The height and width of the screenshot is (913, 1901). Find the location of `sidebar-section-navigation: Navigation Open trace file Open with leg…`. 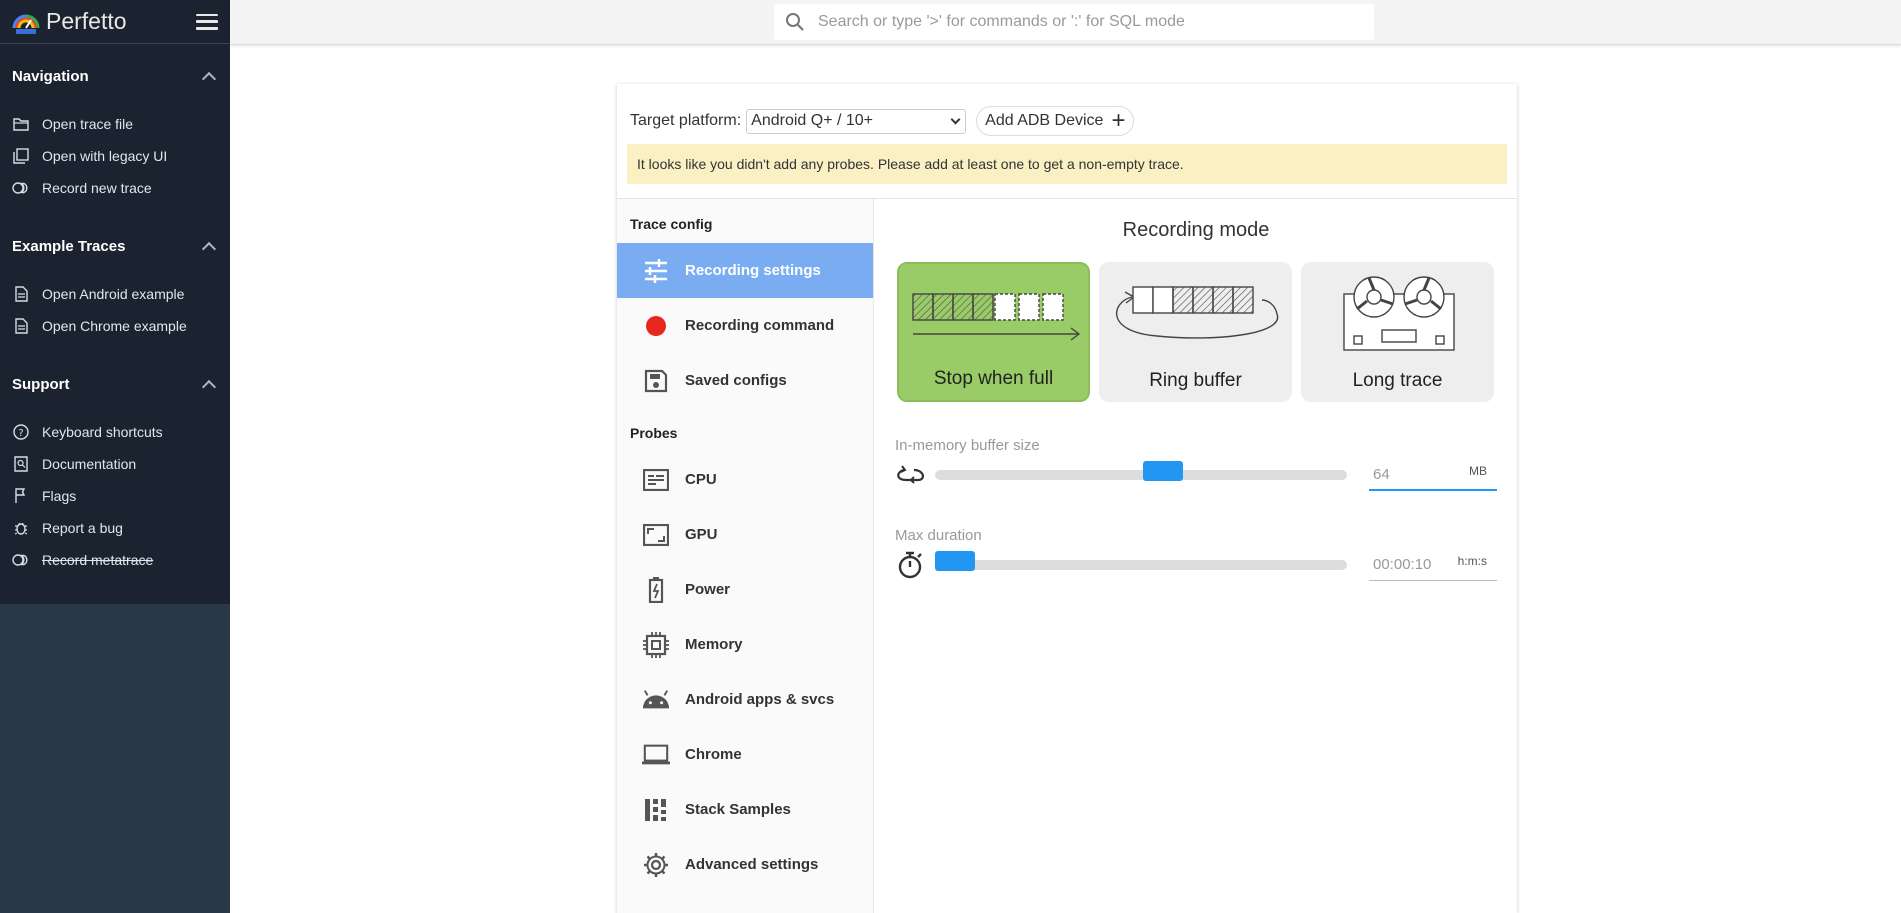

sidebar-section-navigation: Navigation Open trace file Open with leg… is located at coordinates (115, 129).